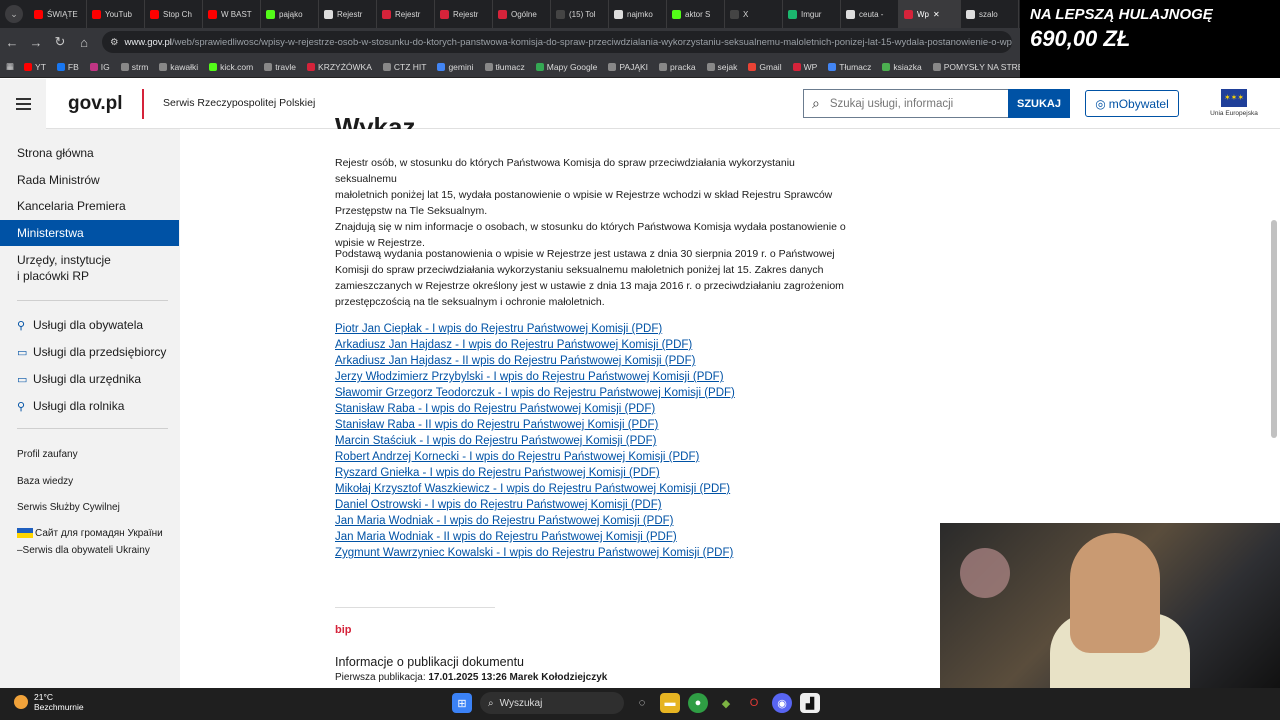  What do you see at coordinates (404, 67) in the screenshot?
I see `bookmark-item: CTZ HIT` at bounding box center [404, 67].